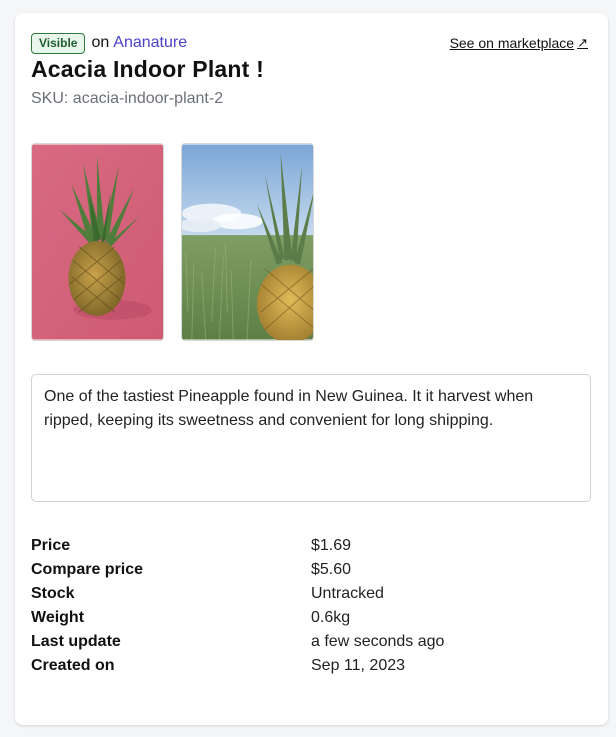  What do you see at coordinates (127, 98) in the screenshot?
I see `product-sku: SKU: acacia-indoor-plant-2` at bounding box center [127, 98].